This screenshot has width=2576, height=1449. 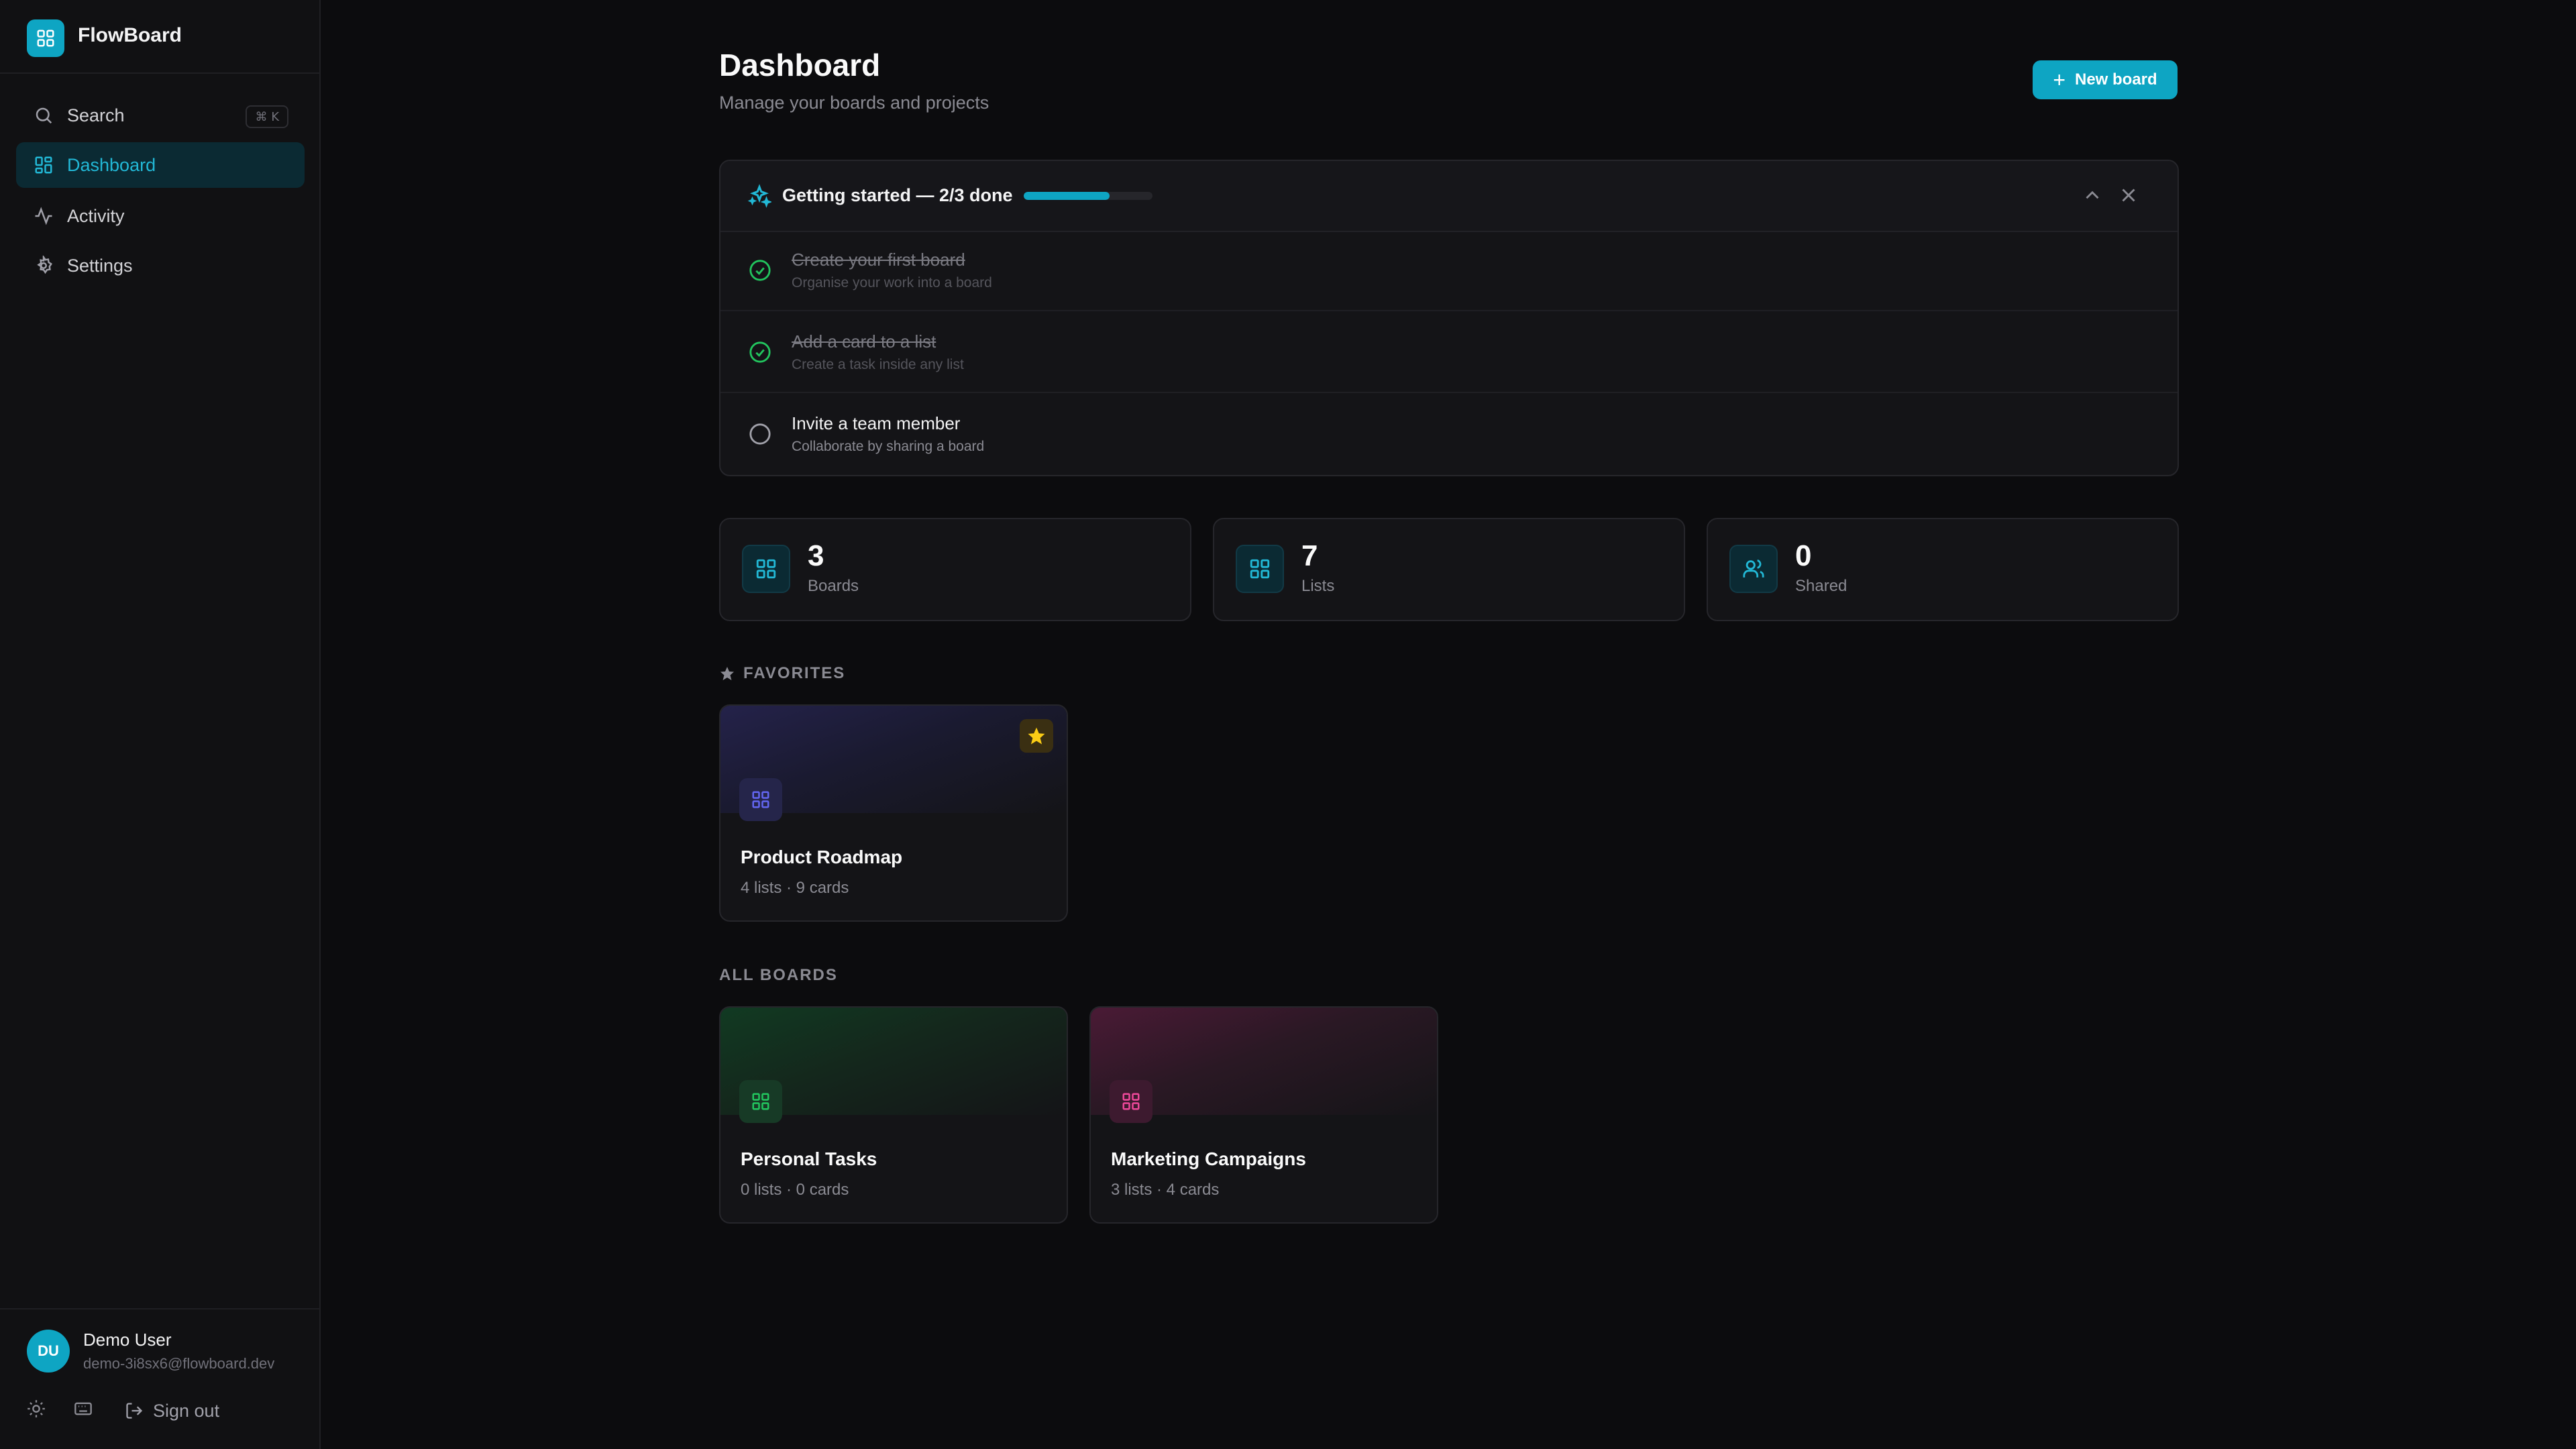 I want to click on sign-out-icon, so click(x=134, y=1410).